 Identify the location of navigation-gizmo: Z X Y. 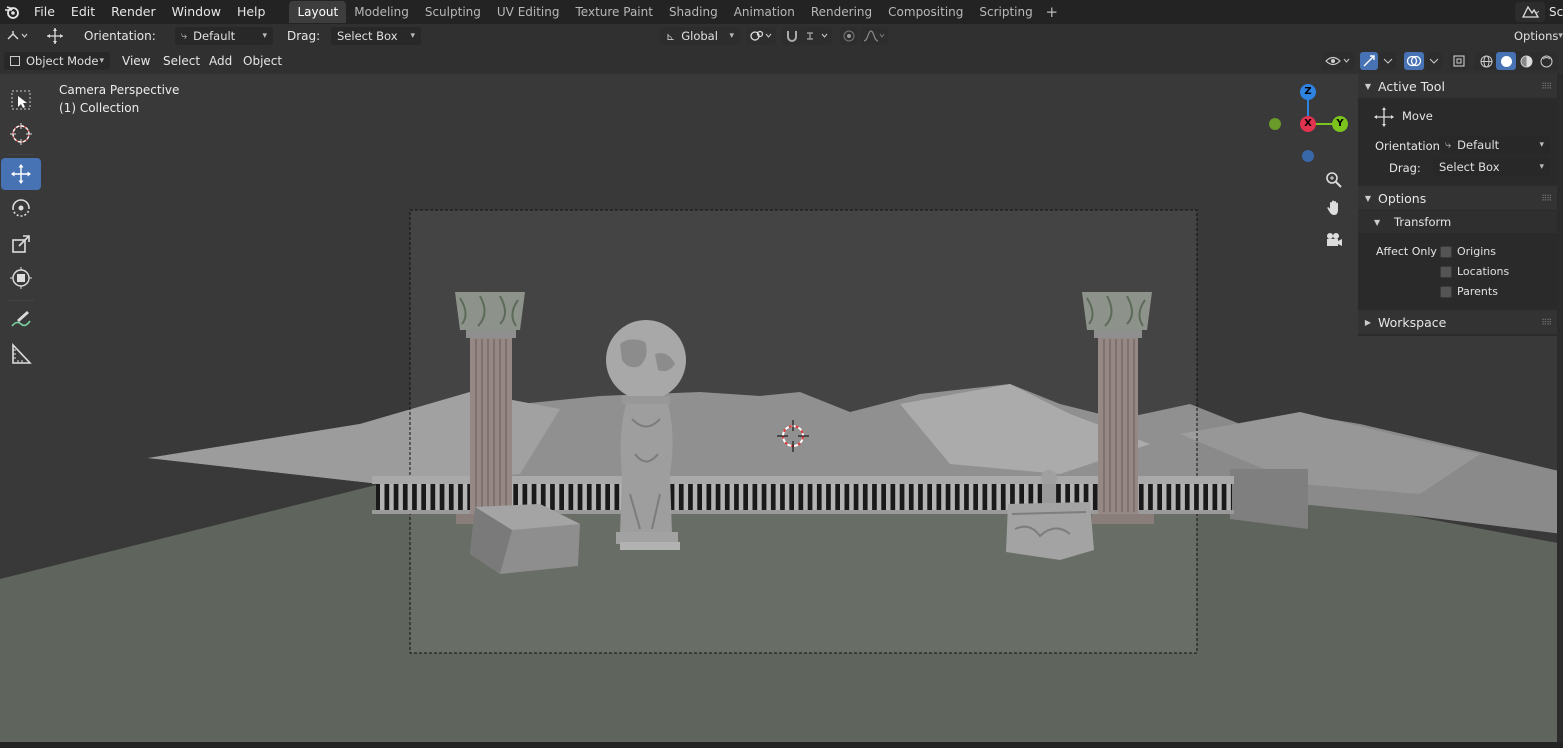
(1310, 170).